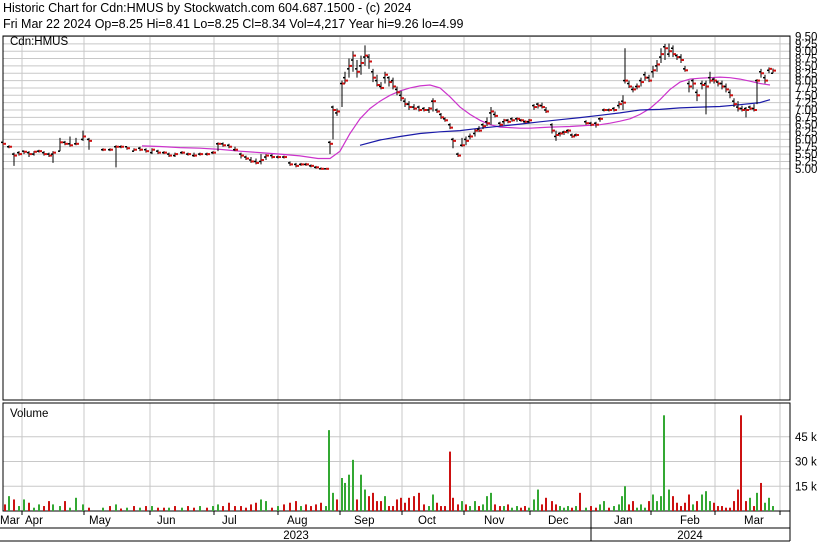  Describe the element at coordinates (558, 521) in the screenshot. I see `month-label: Dec` at that location.